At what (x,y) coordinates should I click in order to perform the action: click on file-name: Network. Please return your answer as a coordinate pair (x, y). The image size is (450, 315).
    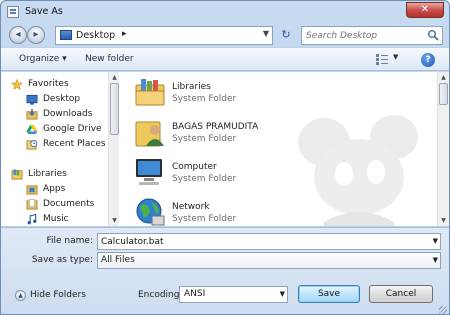
    Looking at the image, I should click on (191, 207).